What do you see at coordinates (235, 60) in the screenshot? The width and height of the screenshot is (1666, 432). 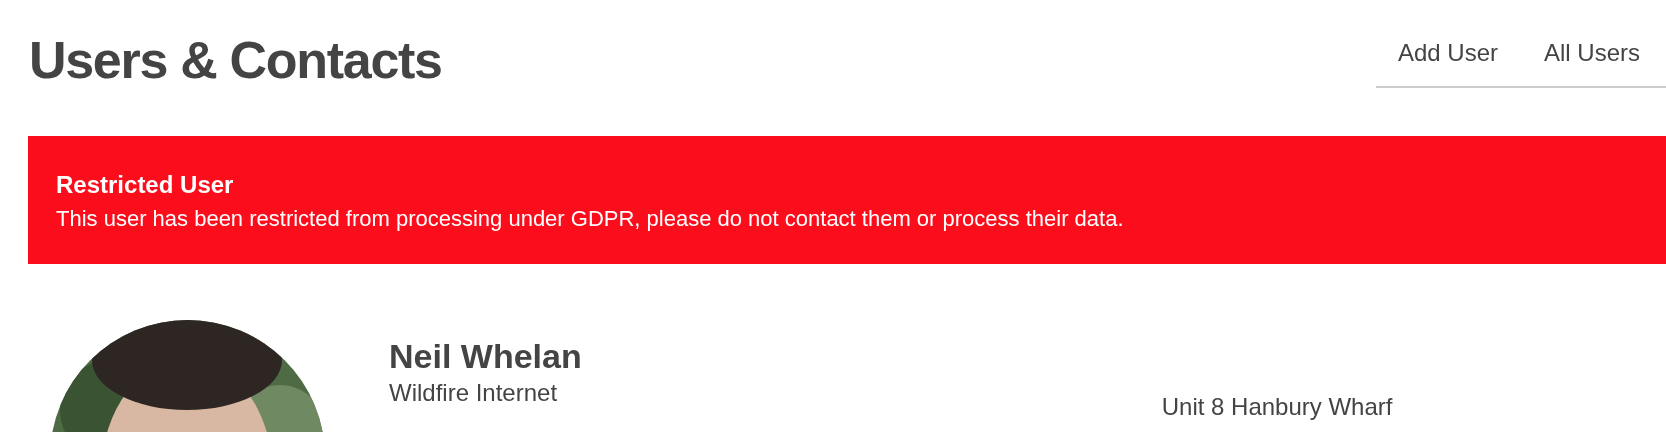 I see `page-title: Users & Contacts` at bounding box center [235, 60].